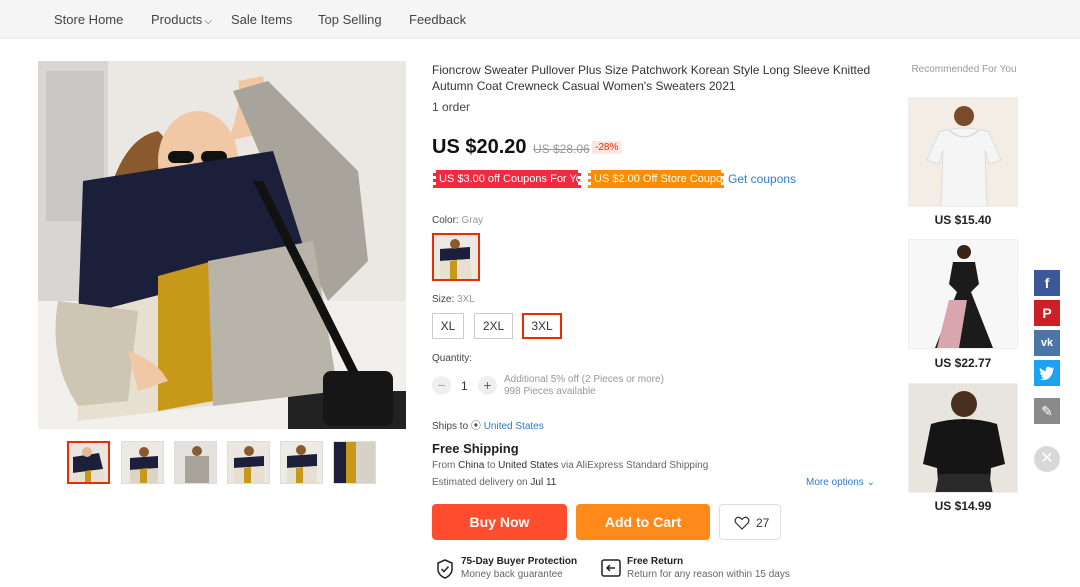  Describe the element at coordinates (472, 220) in the screenshot. I see `color-value: Gray` at that location.